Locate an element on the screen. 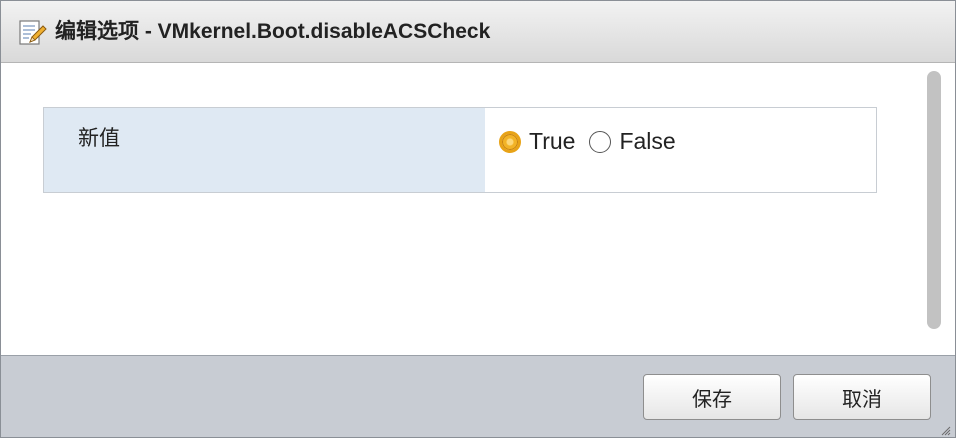 The width and height of the screenshot is (956, 438). vertical-scrollbar is located at coordinates (934, 200).